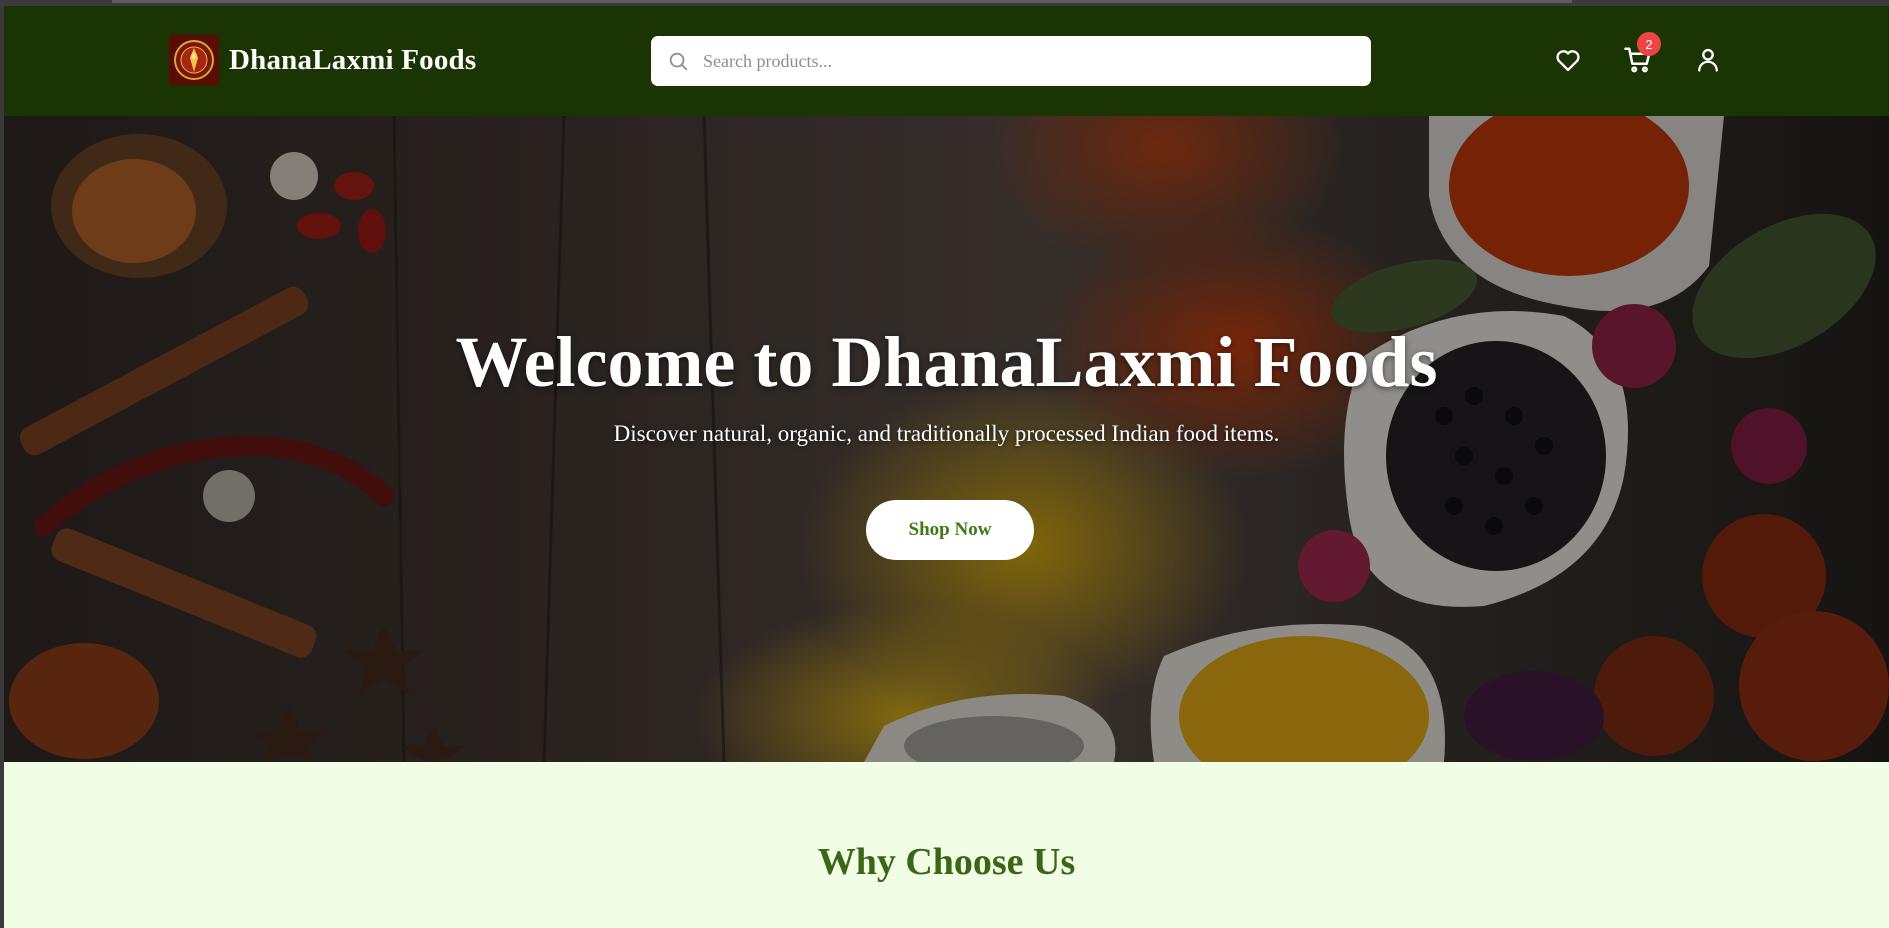  Describe the element at coordinates (842, 1) in the screenshot. I see `window-top-edge` at that location.